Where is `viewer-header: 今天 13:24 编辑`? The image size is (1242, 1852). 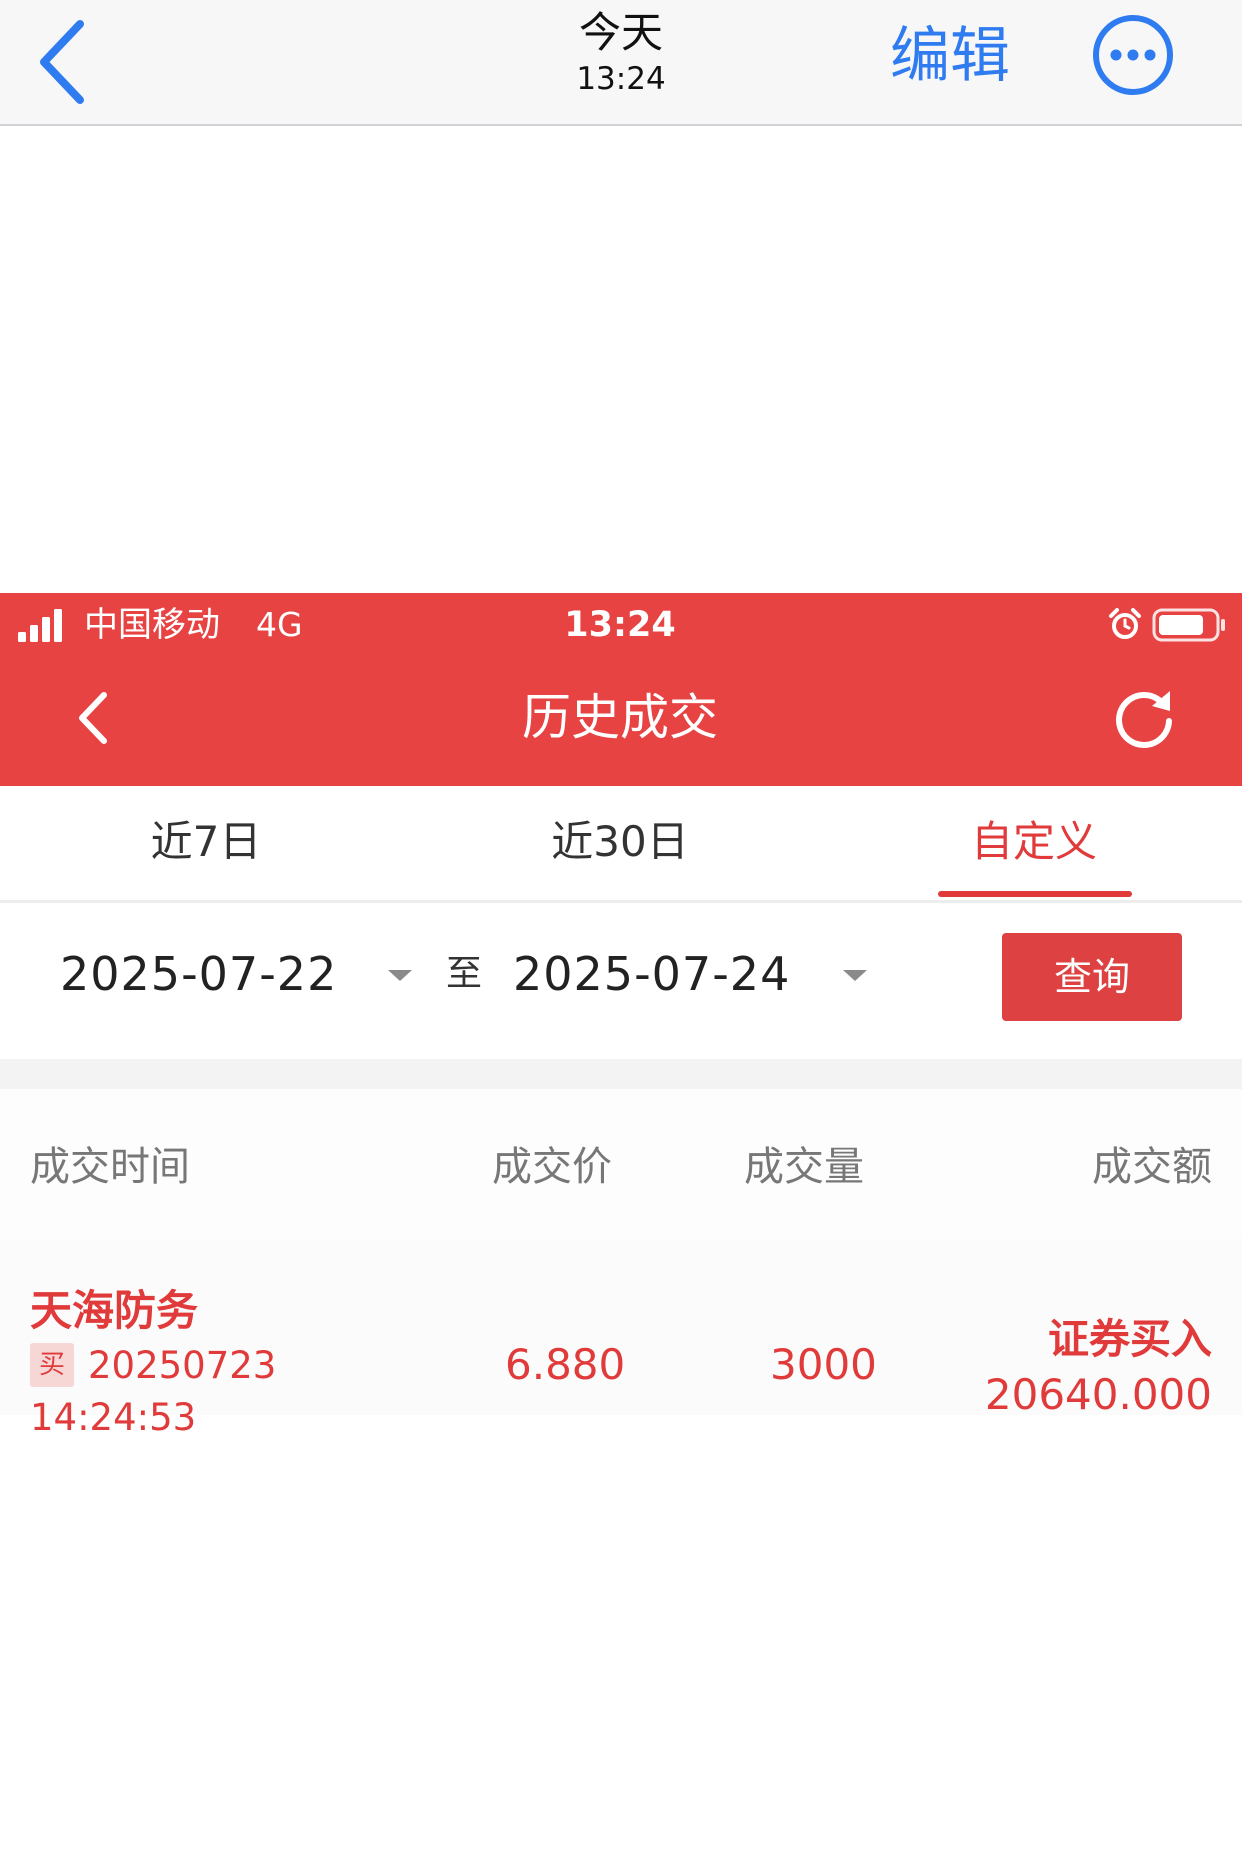
viewer-header: 今天 13:24 编辑 is located at coordinates (621, 63).